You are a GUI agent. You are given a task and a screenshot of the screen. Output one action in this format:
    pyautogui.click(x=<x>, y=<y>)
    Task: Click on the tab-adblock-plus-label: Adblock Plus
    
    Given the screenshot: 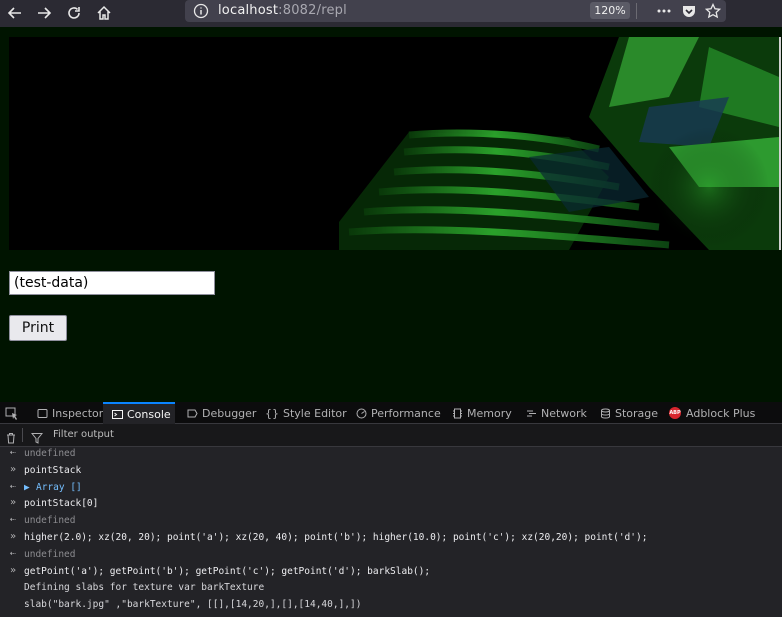 What is the action you would take?
    pyautogui.click(x=721, y=413)
    